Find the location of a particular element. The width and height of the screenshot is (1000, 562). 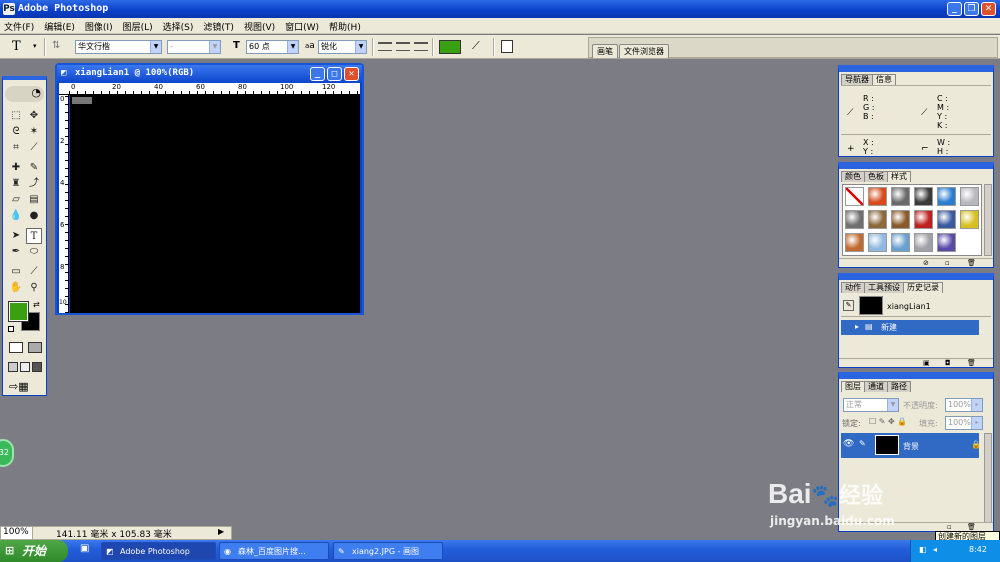

eyedropper-tool-icon: ⟋ is located at coordinates (34, 272).